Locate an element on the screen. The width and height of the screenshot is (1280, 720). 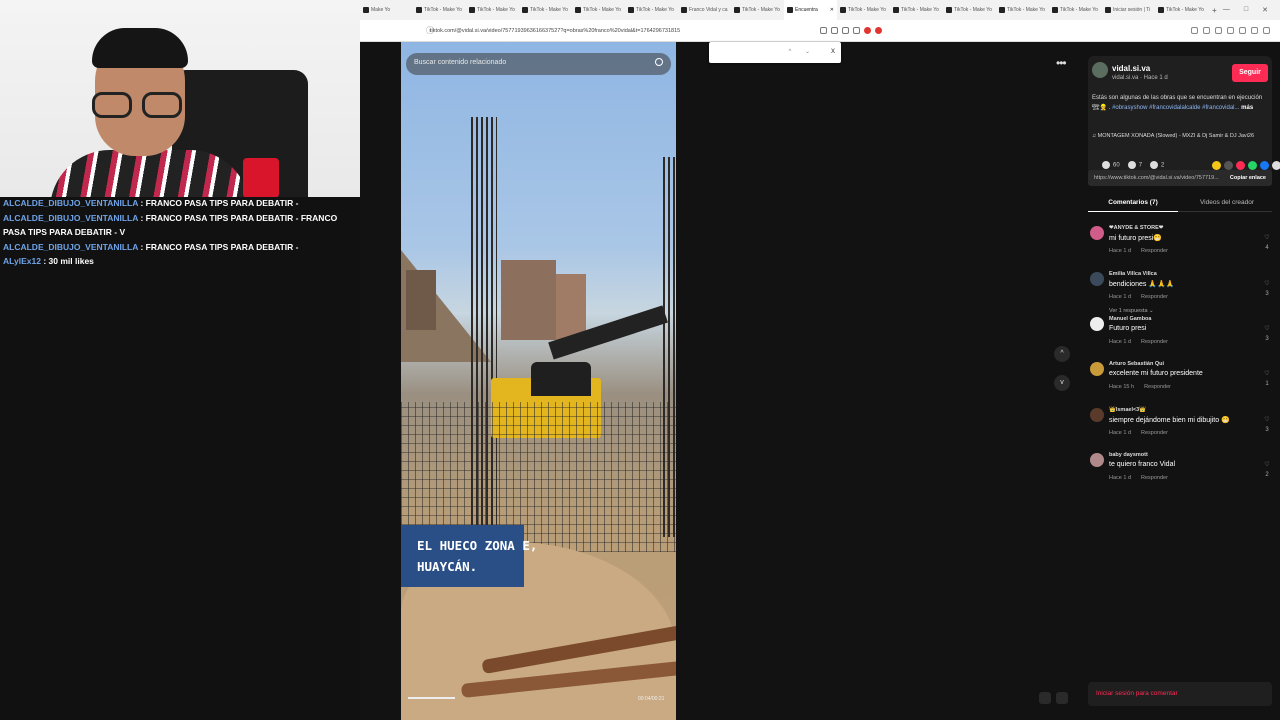
comment-stat: 7 is located at coordinates (1135, 165).